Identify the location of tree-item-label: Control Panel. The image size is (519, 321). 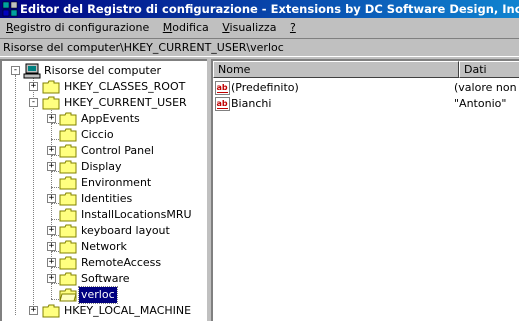
(117, 150).